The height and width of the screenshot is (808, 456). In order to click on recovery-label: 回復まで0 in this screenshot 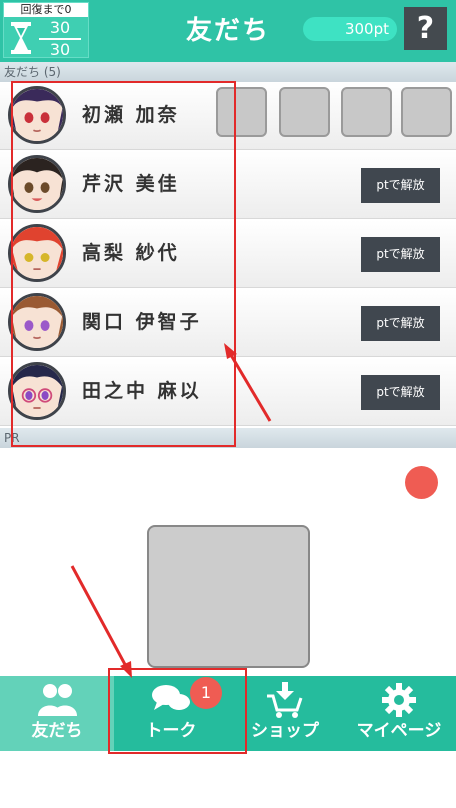, I will do `click(46, 10)`.